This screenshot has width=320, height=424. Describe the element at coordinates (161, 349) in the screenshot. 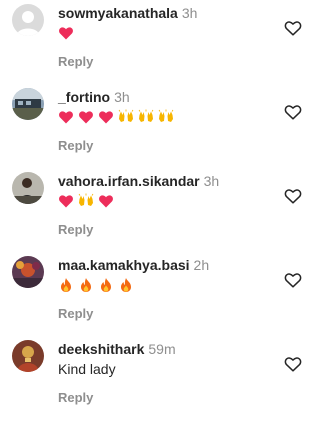

I see `timestamp: 59m` at that location.